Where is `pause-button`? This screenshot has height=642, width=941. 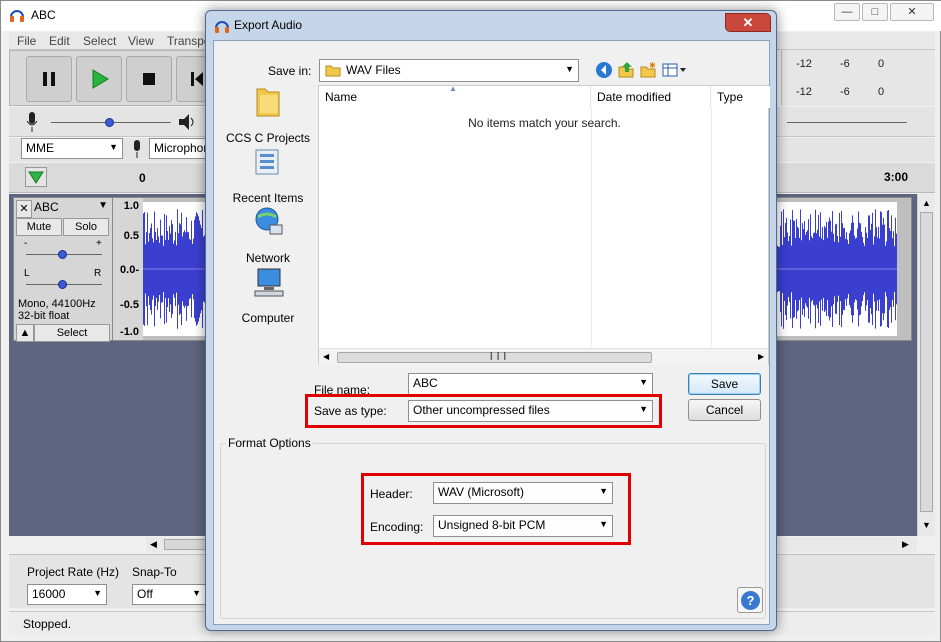
pause-button is located at coordinates (49, 79).